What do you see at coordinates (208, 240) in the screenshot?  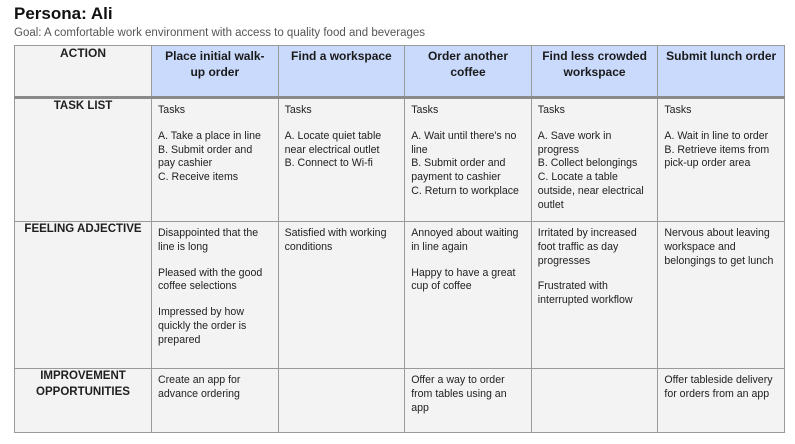 I see `cell-paragraph: Disappointed that the line is long` at bounding box center [208, 240].